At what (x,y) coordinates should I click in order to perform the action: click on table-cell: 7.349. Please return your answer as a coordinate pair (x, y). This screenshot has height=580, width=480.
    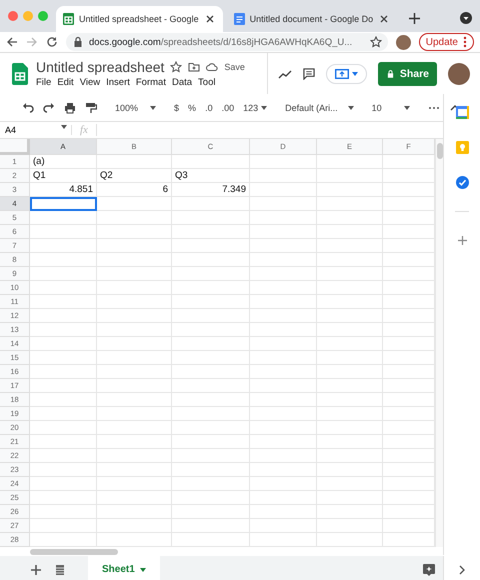
    Looking at the image, I should click on (211, 190).